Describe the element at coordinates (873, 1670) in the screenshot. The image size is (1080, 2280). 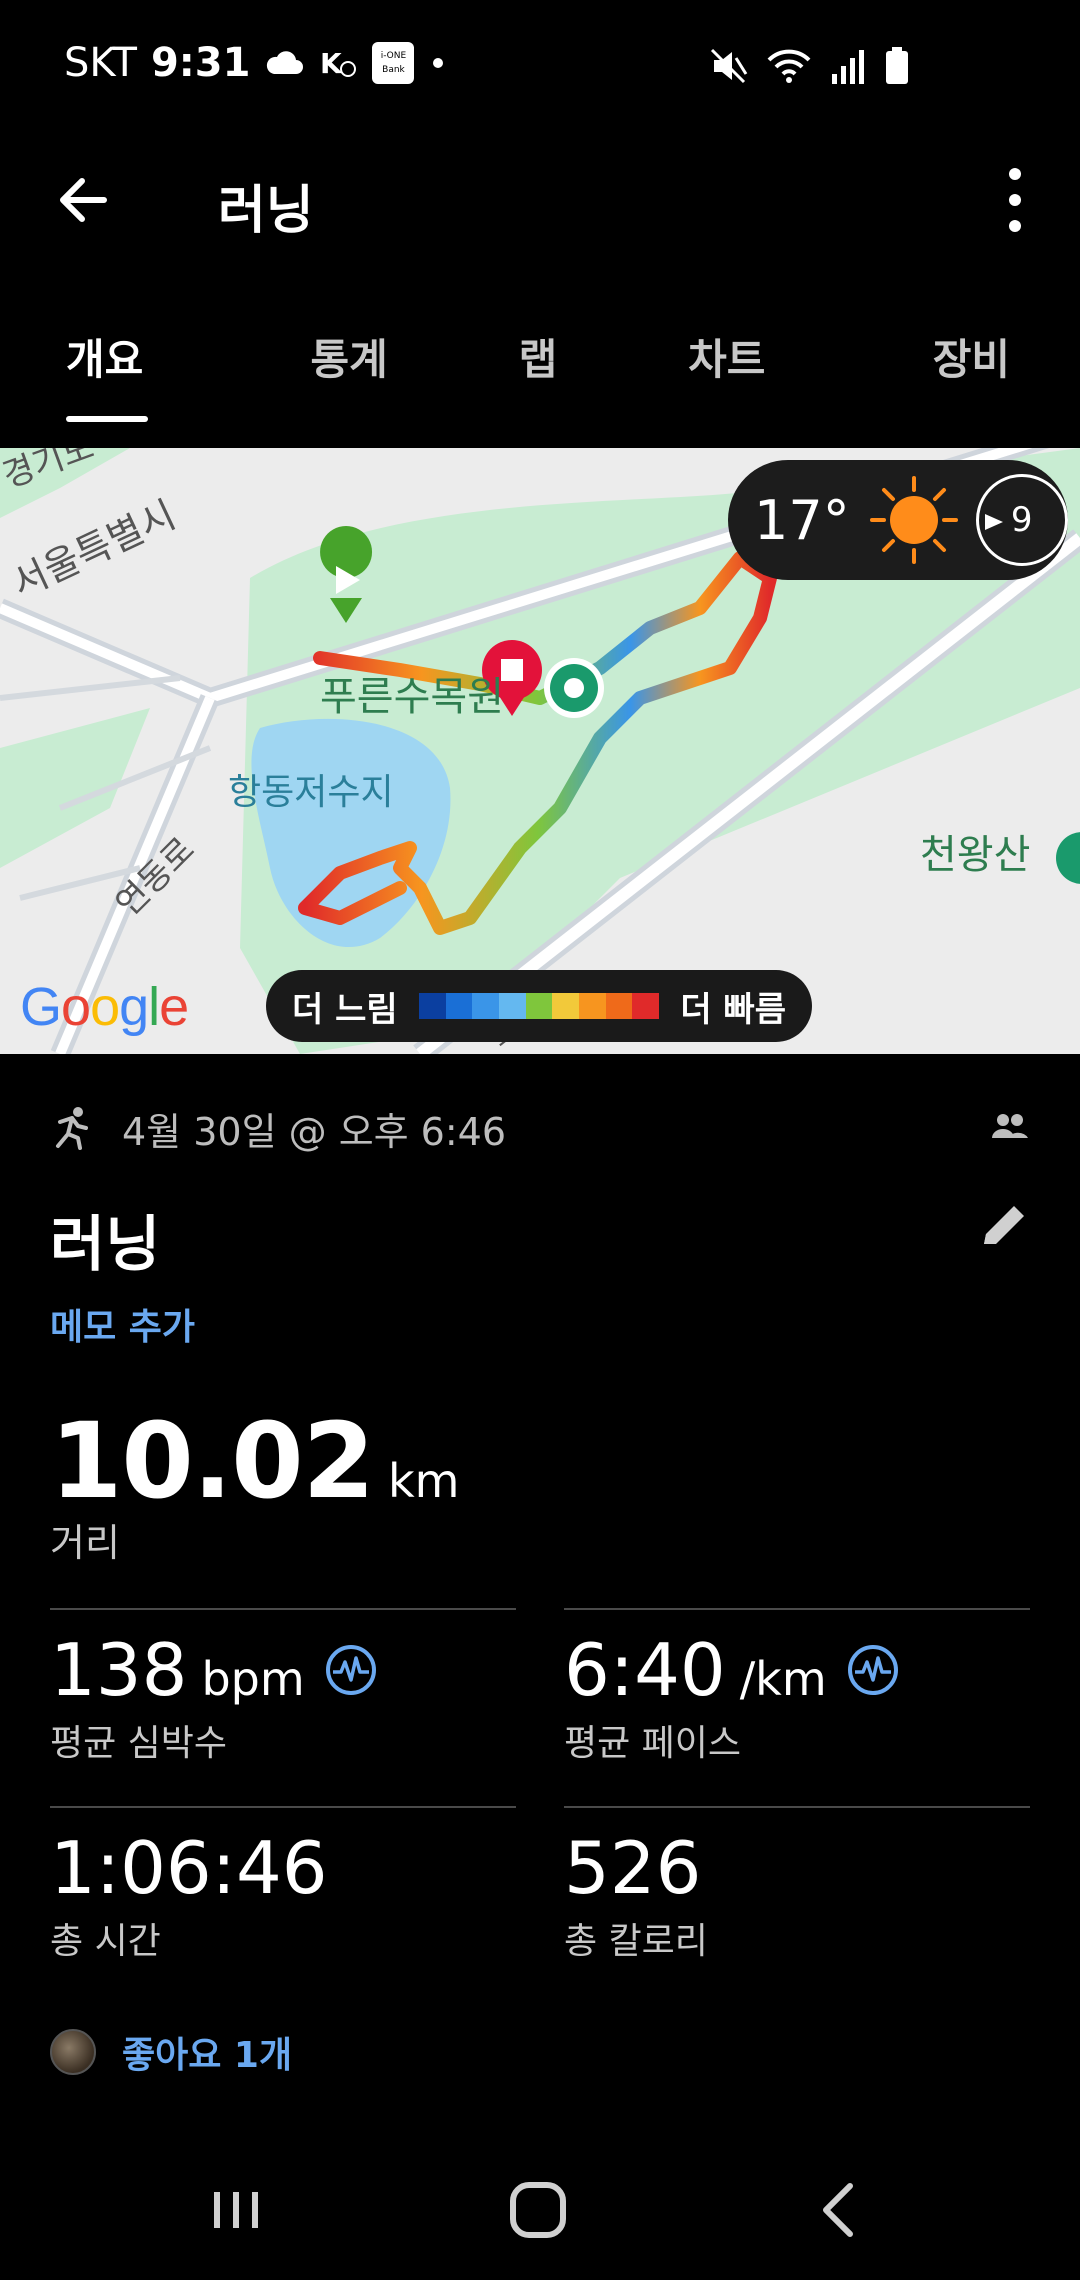
I see `pace-chart-icon` at that location.